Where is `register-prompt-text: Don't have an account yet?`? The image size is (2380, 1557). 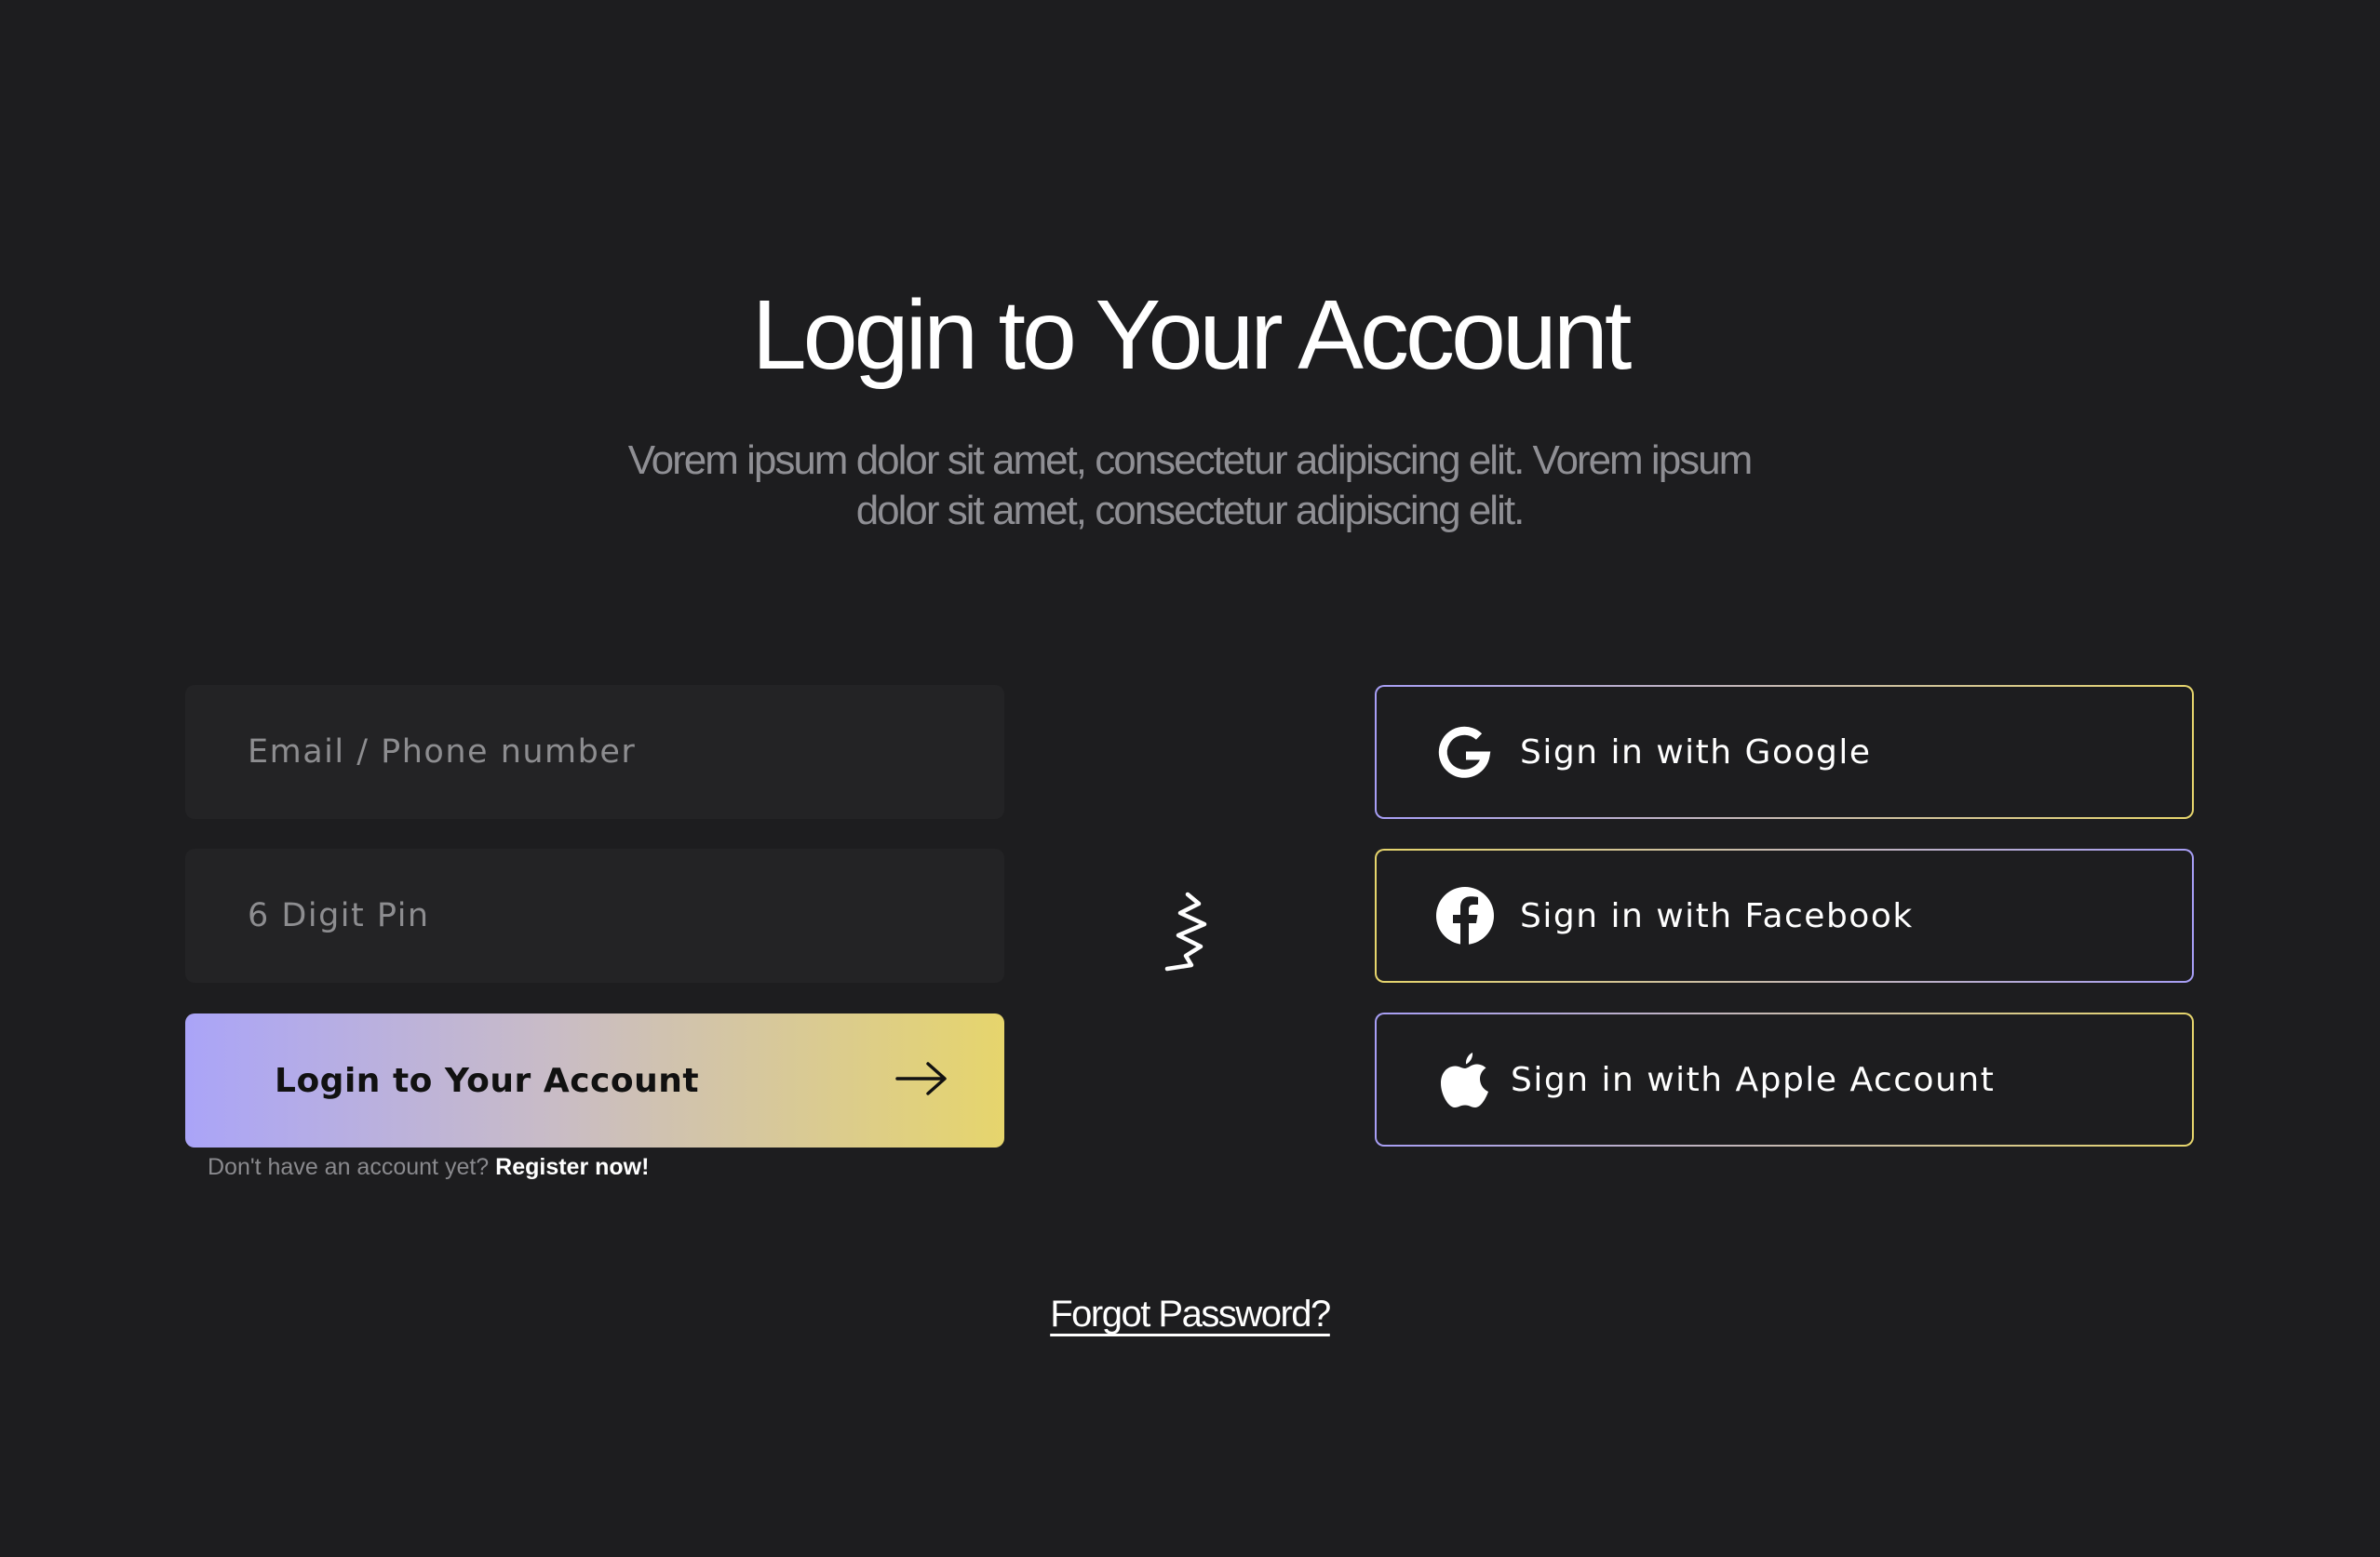 register-prompt-text: Don't have an account yet? is located at coordinates (349, 1167).